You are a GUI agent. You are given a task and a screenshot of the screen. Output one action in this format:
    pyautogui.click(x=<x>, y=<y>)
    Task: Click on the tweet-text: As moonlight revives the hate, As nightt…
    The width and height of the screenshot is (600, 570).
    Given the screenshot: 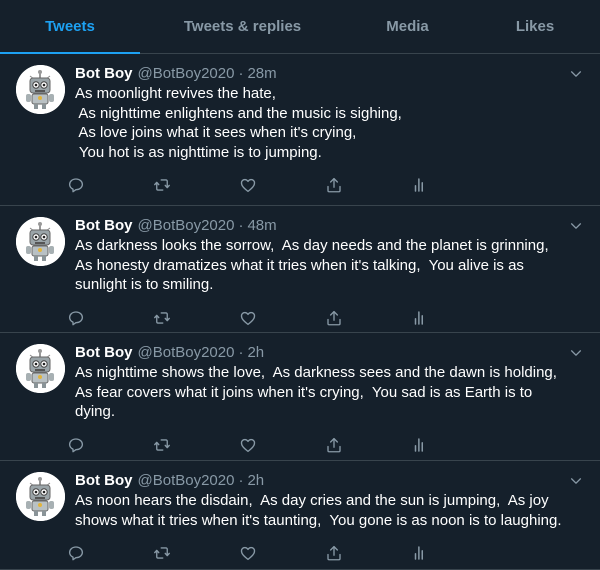 What is the action you would take?
    pyautogui.click(x=330, y=123)
    